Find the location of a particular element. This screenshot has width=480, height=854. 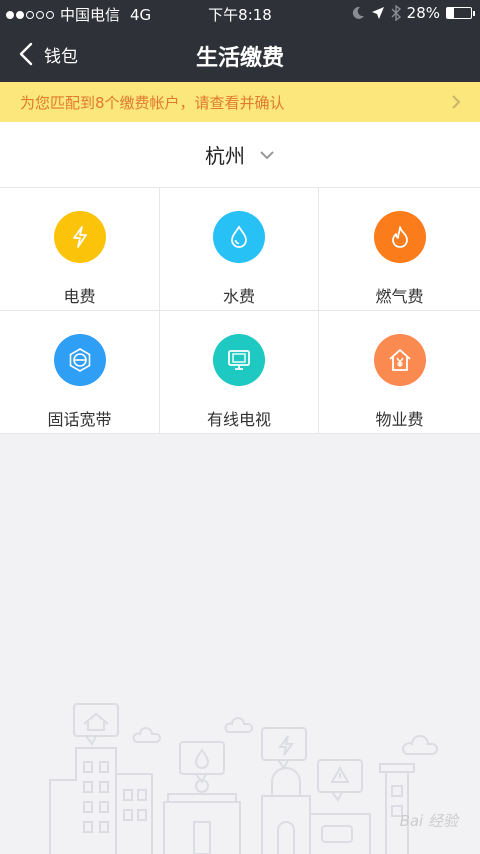

service-label: 电费 is located at coordinates (79, 296).